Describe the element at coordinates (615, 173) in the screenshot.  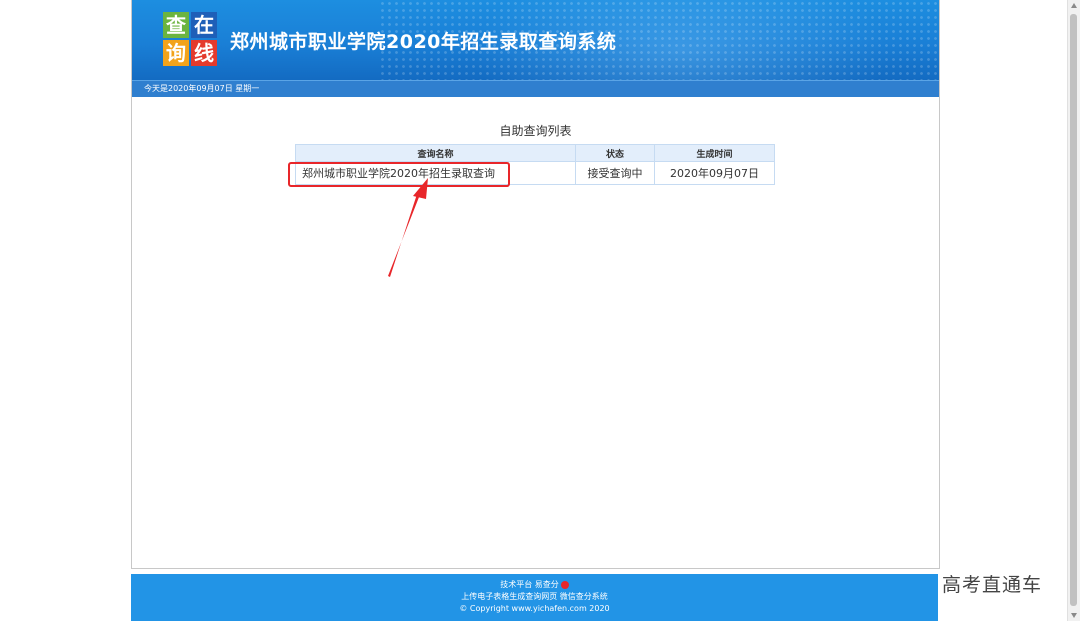
I see `query-status: 接受查询中` at that location.